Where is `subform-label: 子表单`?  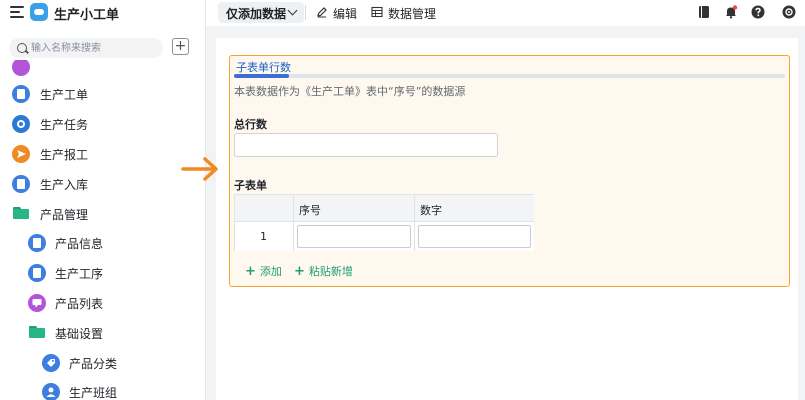 subform-label: 子表单 is located at coordinates (250, 185).